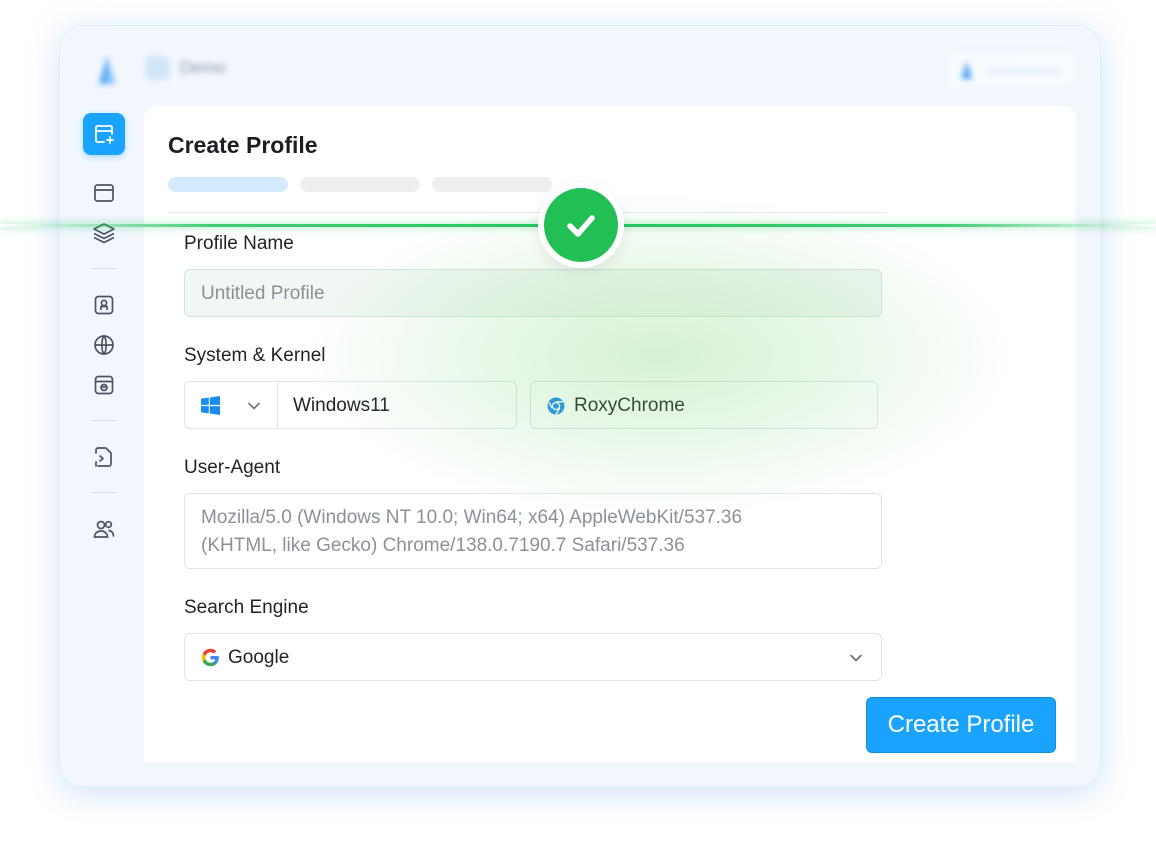  I want to click on os-version-value: Windows11, so click(341, 405).